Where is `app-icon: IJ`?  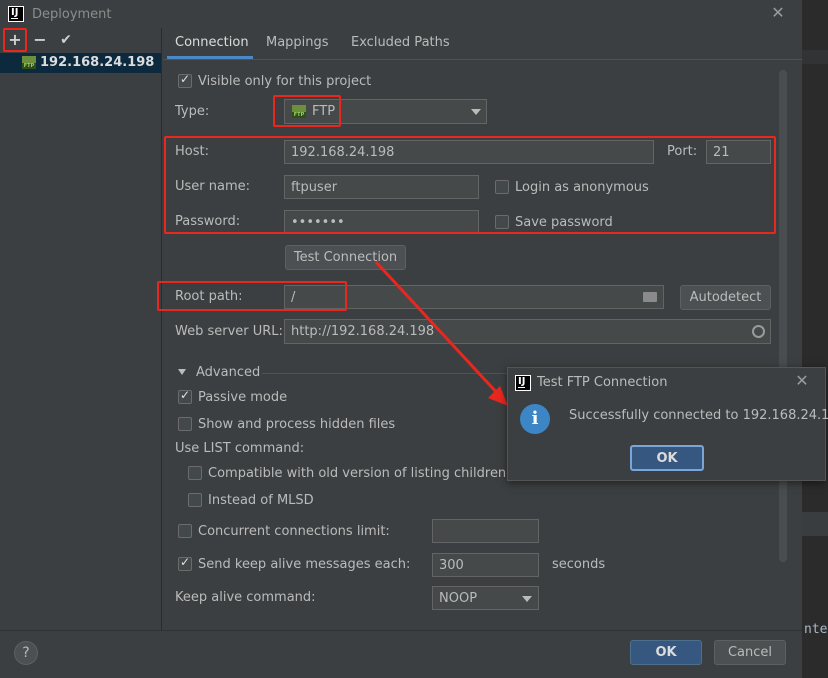
app-icon: IJ is located at coordinates (523, 383).